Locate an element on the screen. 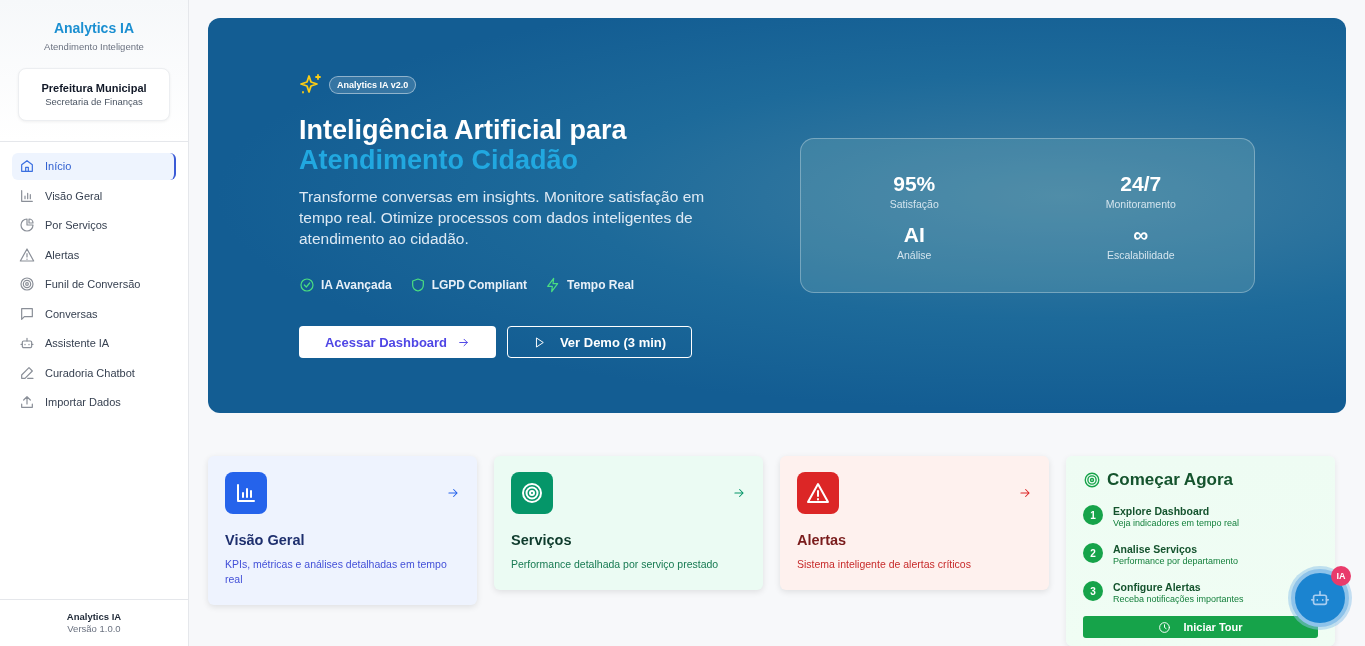 The image size is (1365, 646). feature-label: LGPD Compliant is located at coordinates (479, 285).